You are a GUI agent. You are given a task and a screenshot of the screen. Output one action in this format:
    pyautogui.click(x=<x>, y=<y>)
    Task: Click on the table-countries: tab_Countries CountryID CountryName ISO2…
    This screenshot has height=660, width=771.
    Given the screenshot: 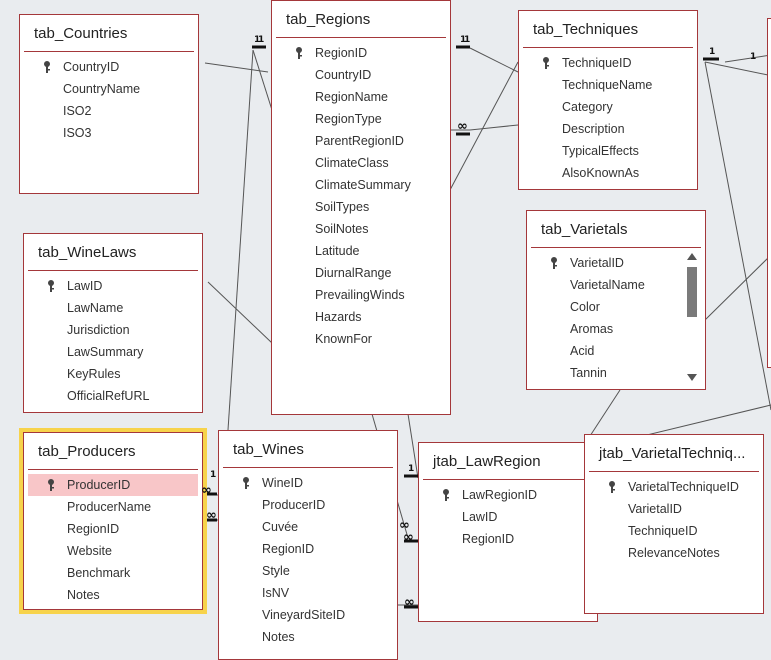 What is the action you would take?
    pyautogui.click(x=109, y=104)
    